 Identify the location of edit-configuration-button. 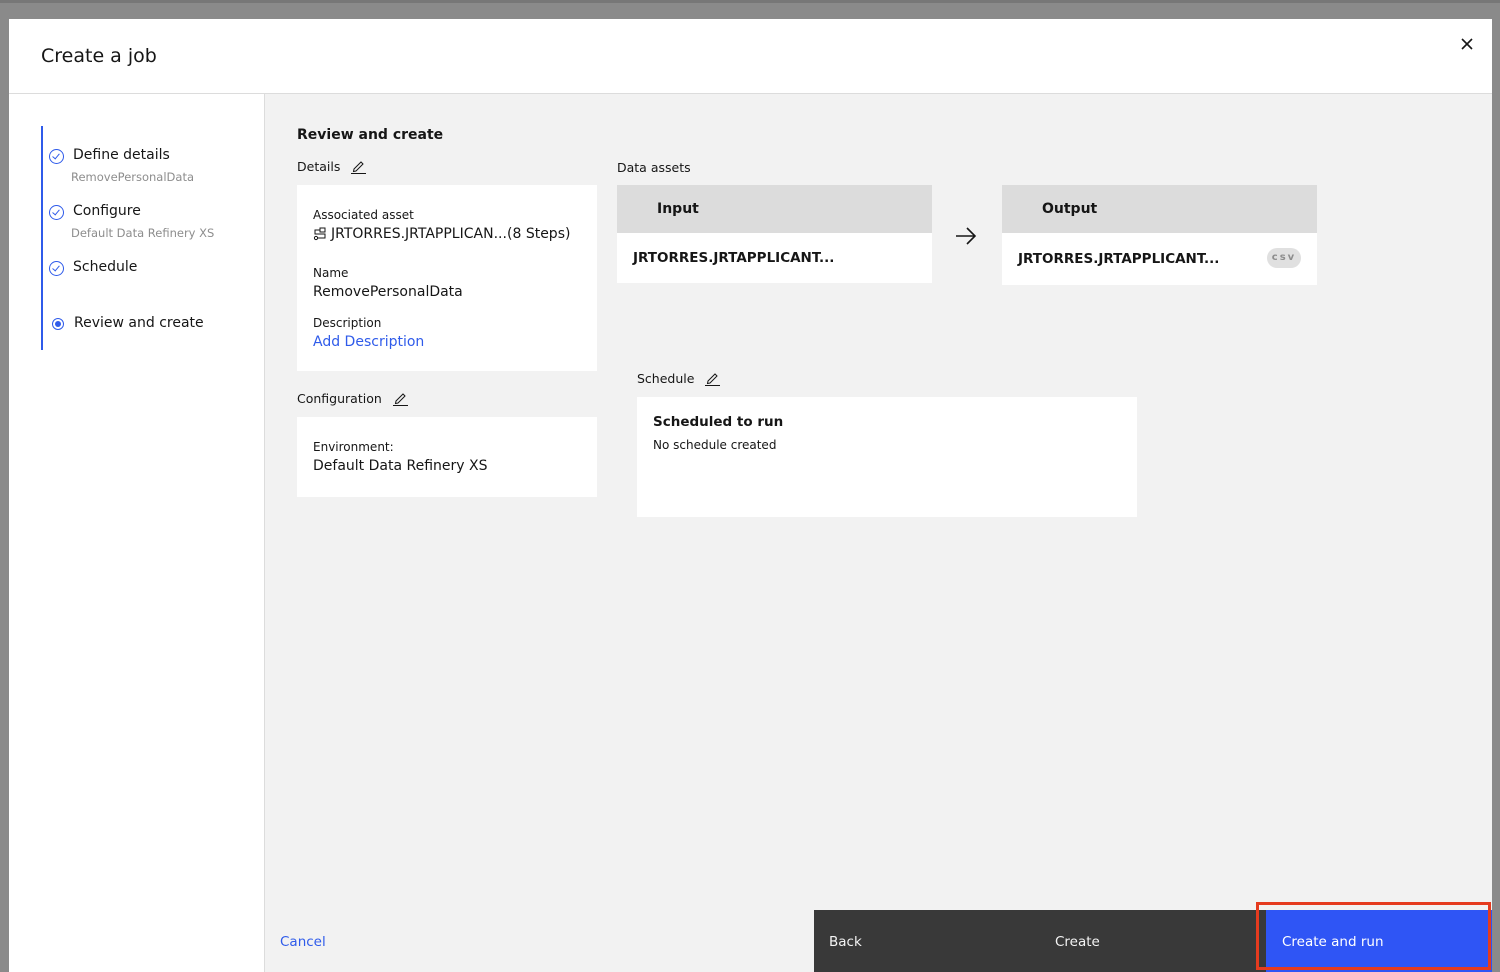
(400, 398).